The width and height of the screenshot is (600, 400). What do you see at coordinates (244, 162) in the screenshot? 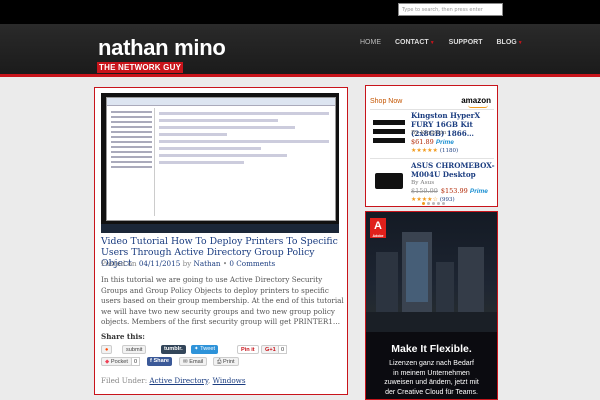
I see `thumbnail-panel` at bounding box center [244, 162].